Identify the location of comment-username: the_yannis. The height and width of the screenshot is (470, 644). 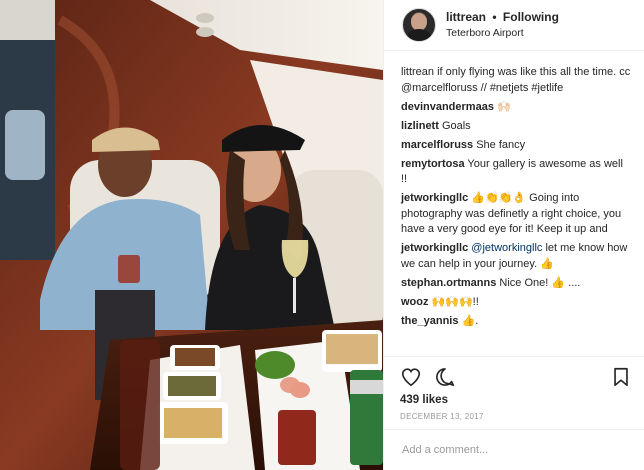
(429, 321).